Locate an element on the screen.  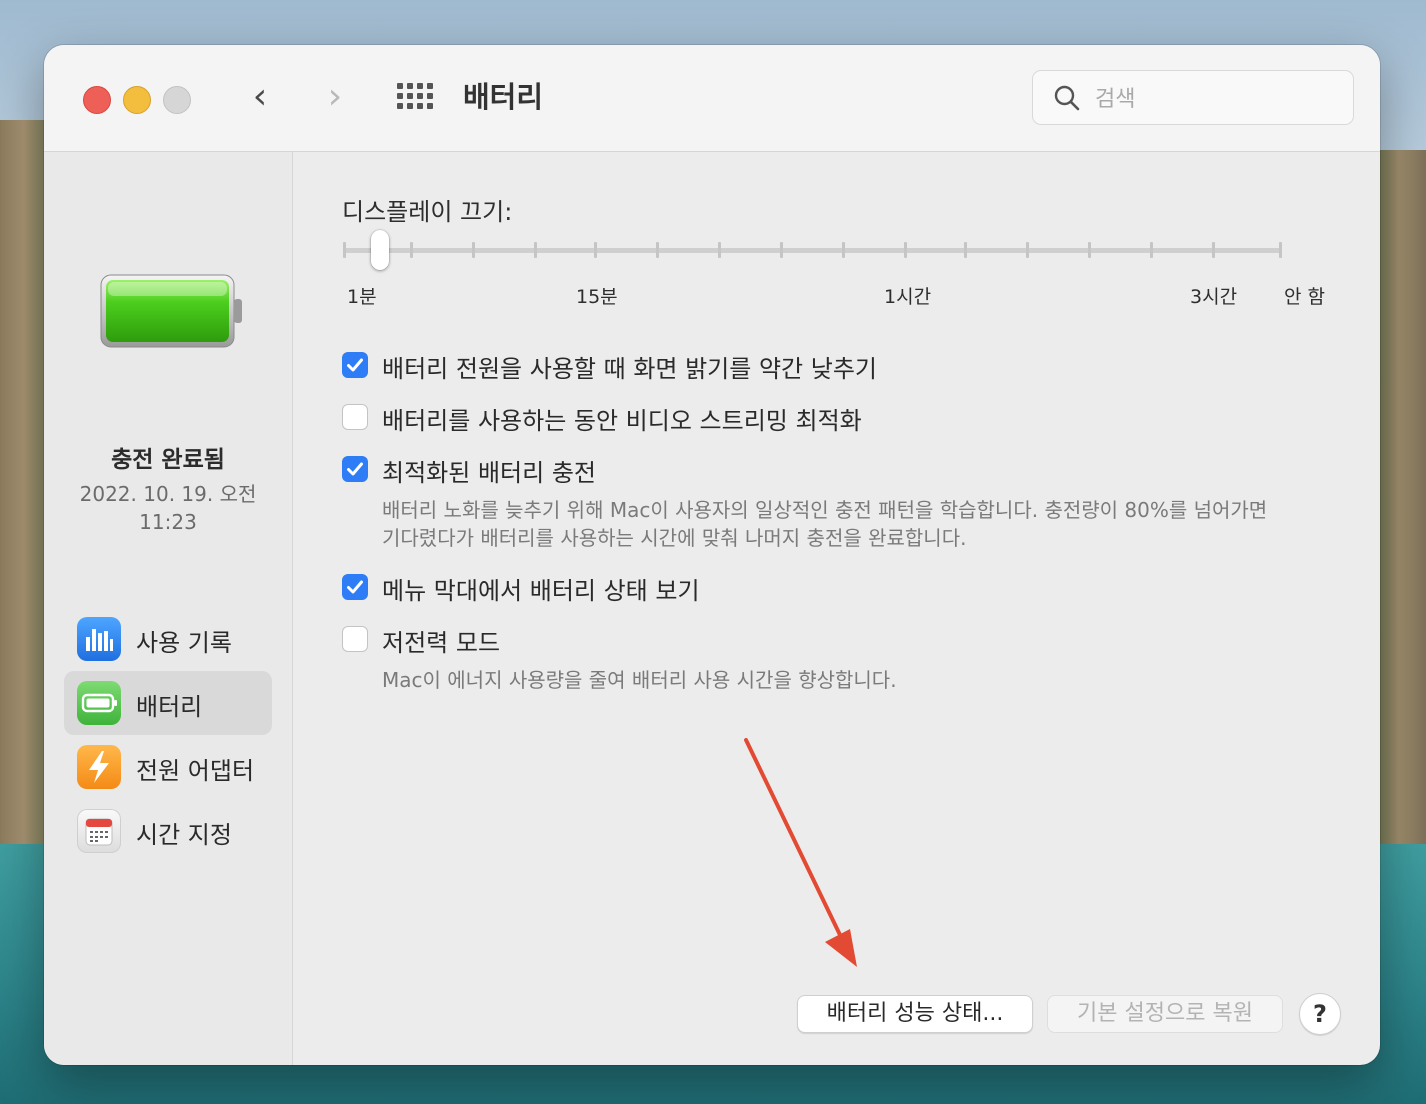
tick-label-1hour: 1시간 is located at coordinates (908, 297).